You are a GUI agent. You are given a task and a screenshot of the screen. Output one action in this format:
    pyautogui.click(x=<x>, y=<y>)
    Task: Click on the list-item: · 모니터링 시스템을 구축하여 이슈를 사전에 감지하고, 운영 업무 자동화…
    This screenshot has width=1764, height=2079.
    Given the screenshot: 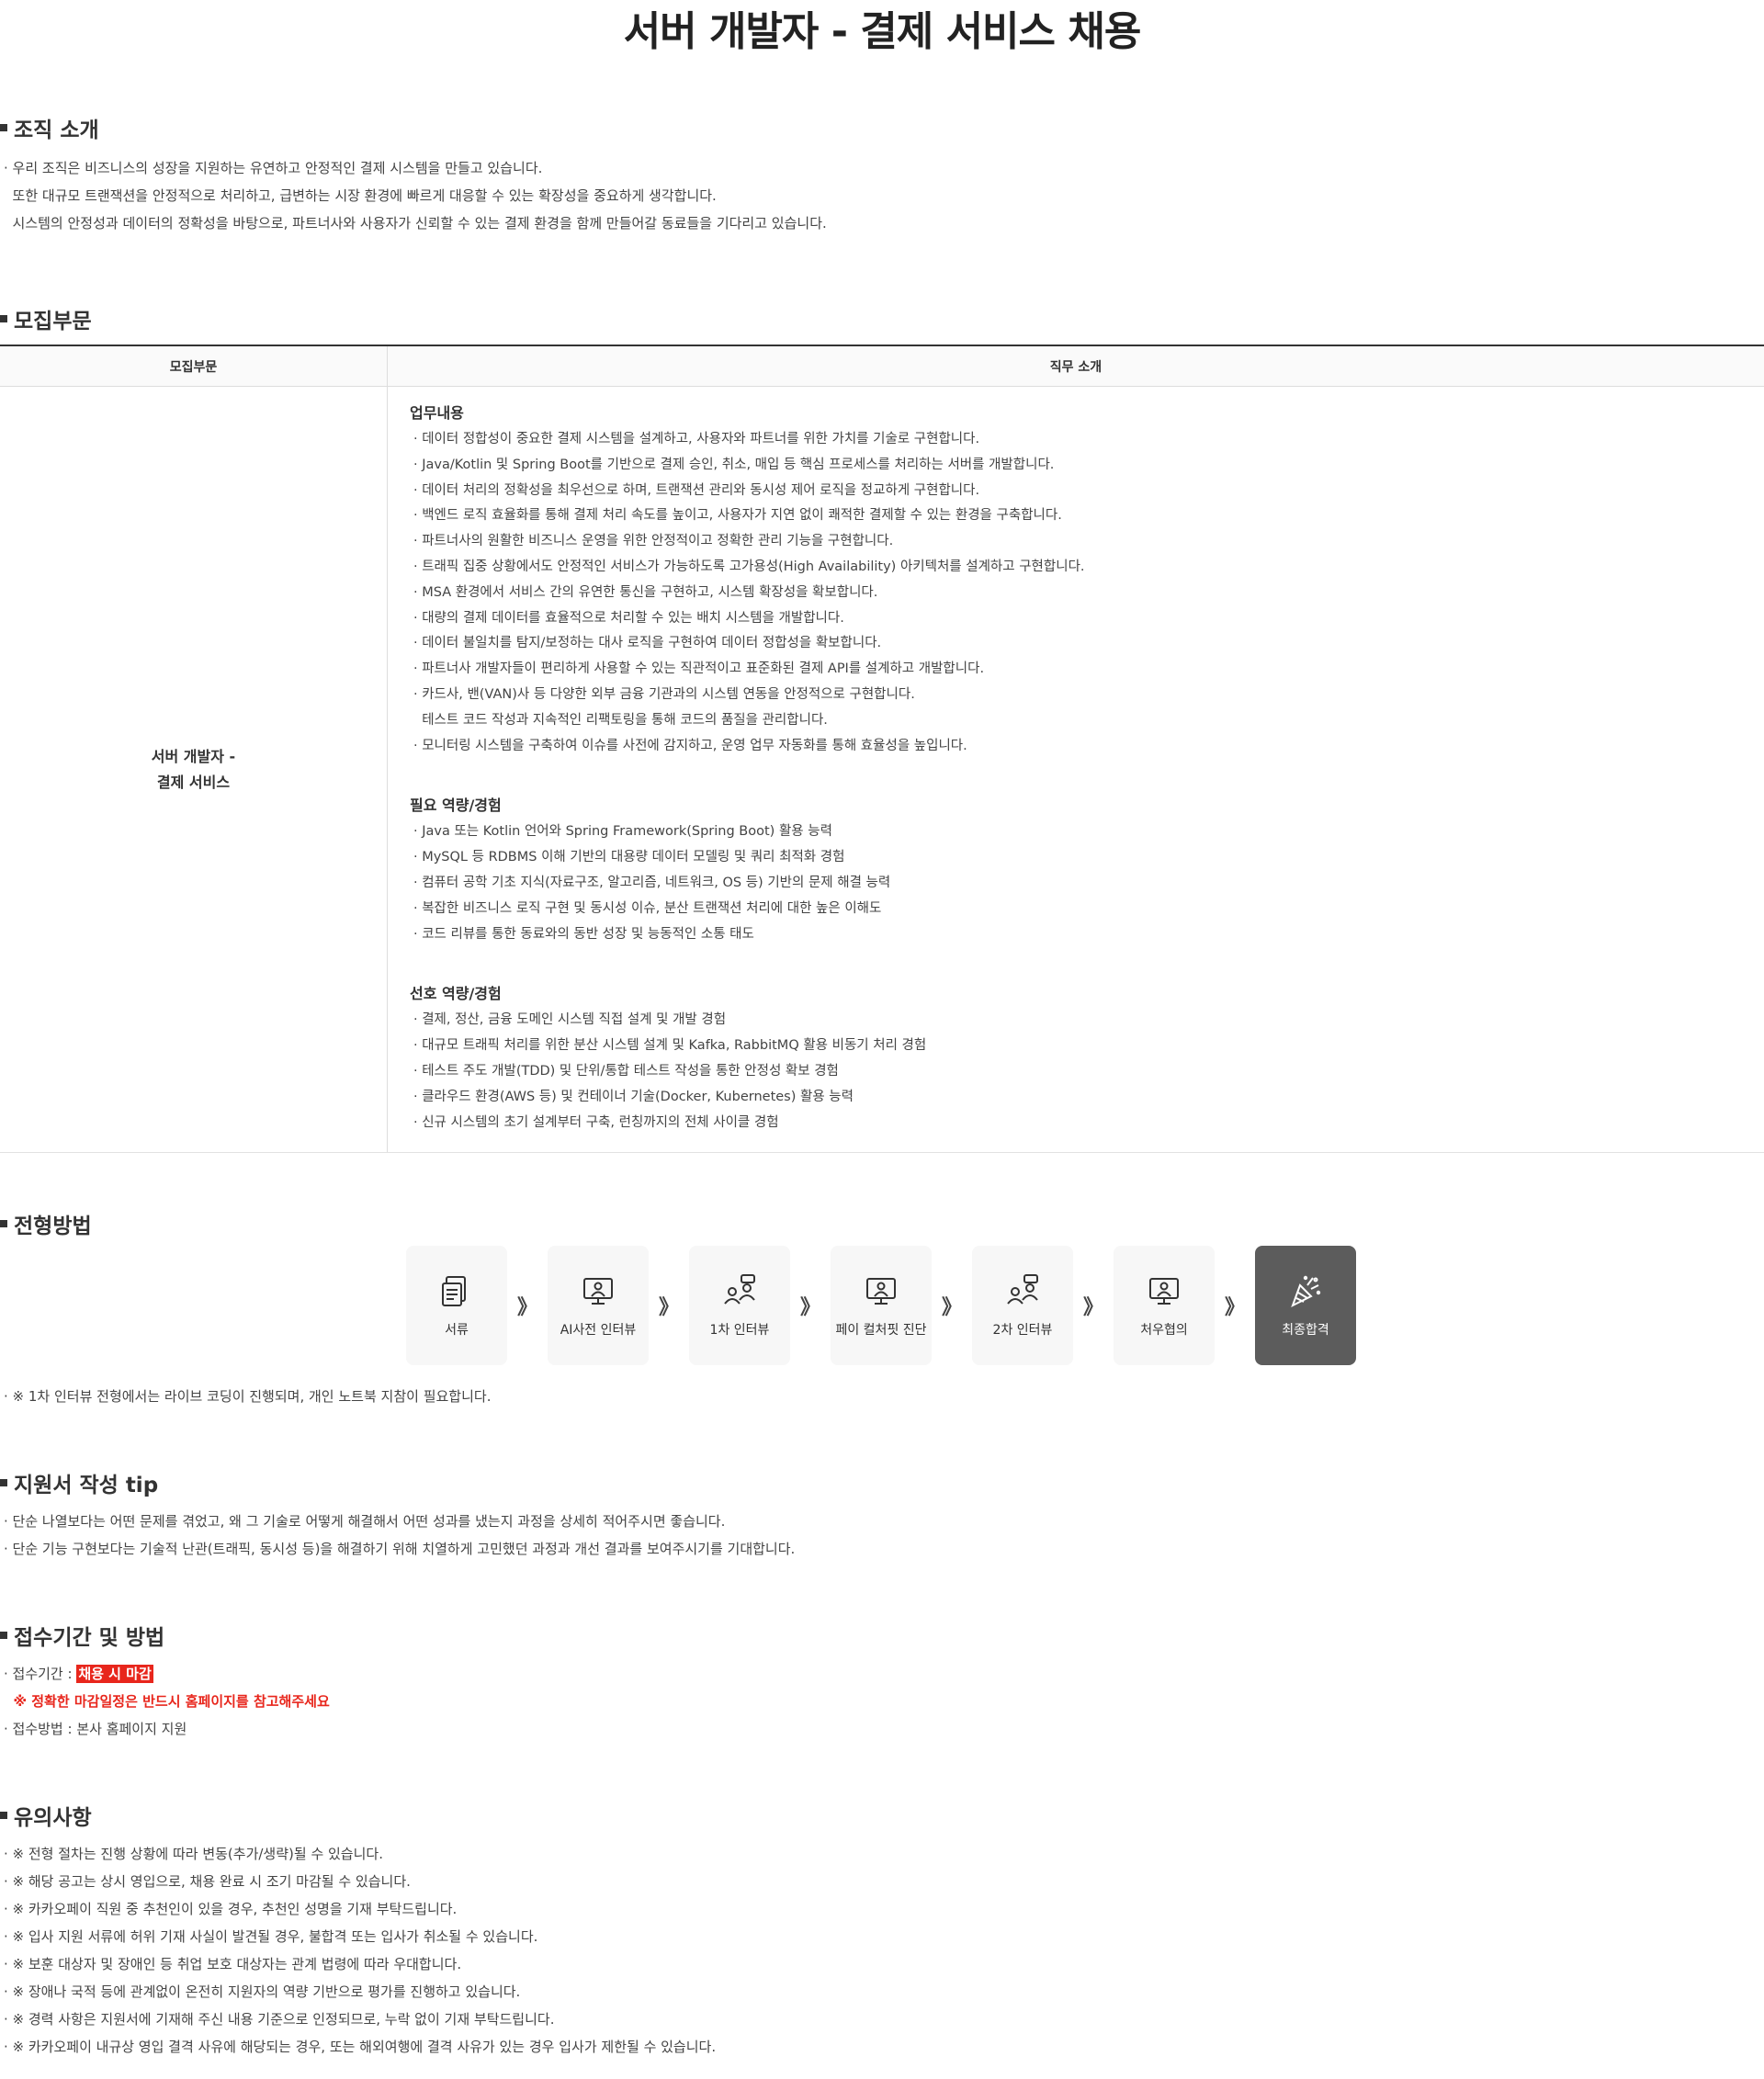 What is the action you would take?
    pyautogui.click(x=690, y=745)
    